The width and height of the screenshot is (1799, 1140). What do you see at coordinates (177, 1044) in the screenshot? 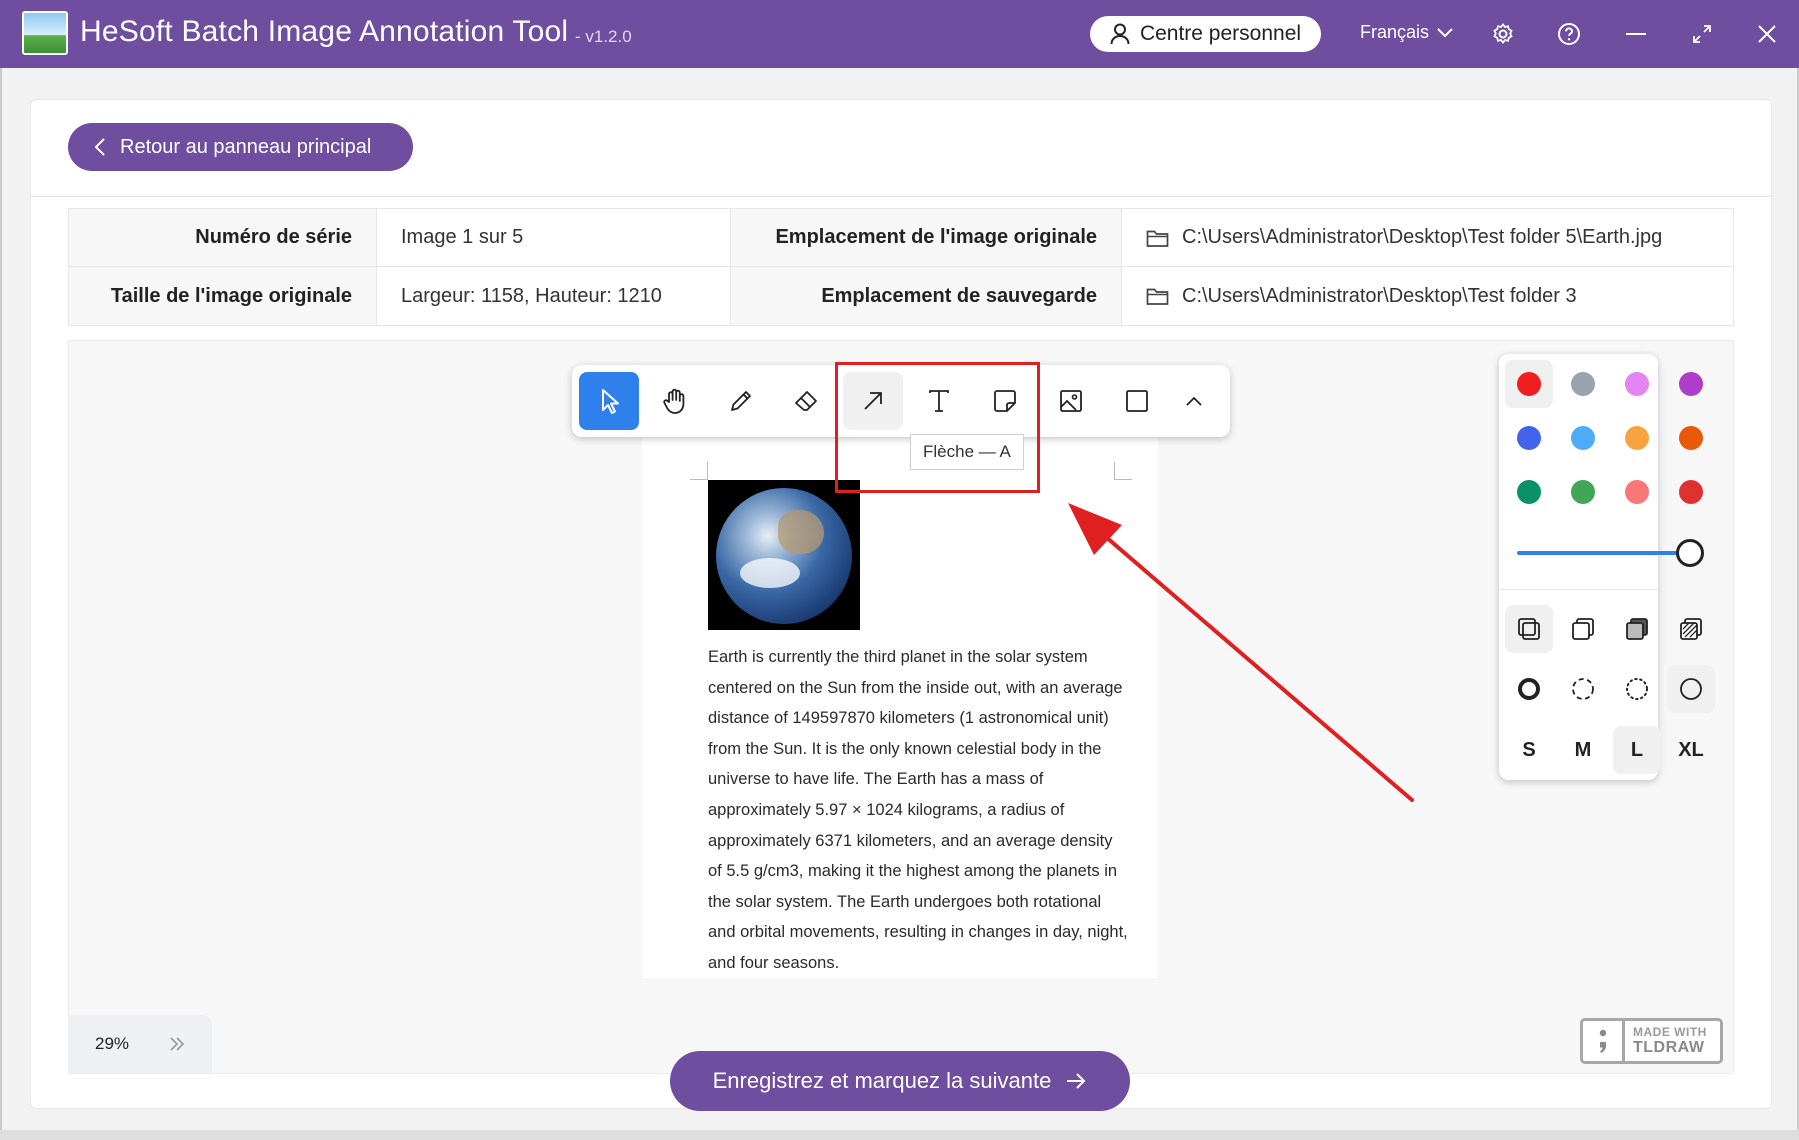
I see `double-chevron-right-icon` at bounding box center [177, 1044].